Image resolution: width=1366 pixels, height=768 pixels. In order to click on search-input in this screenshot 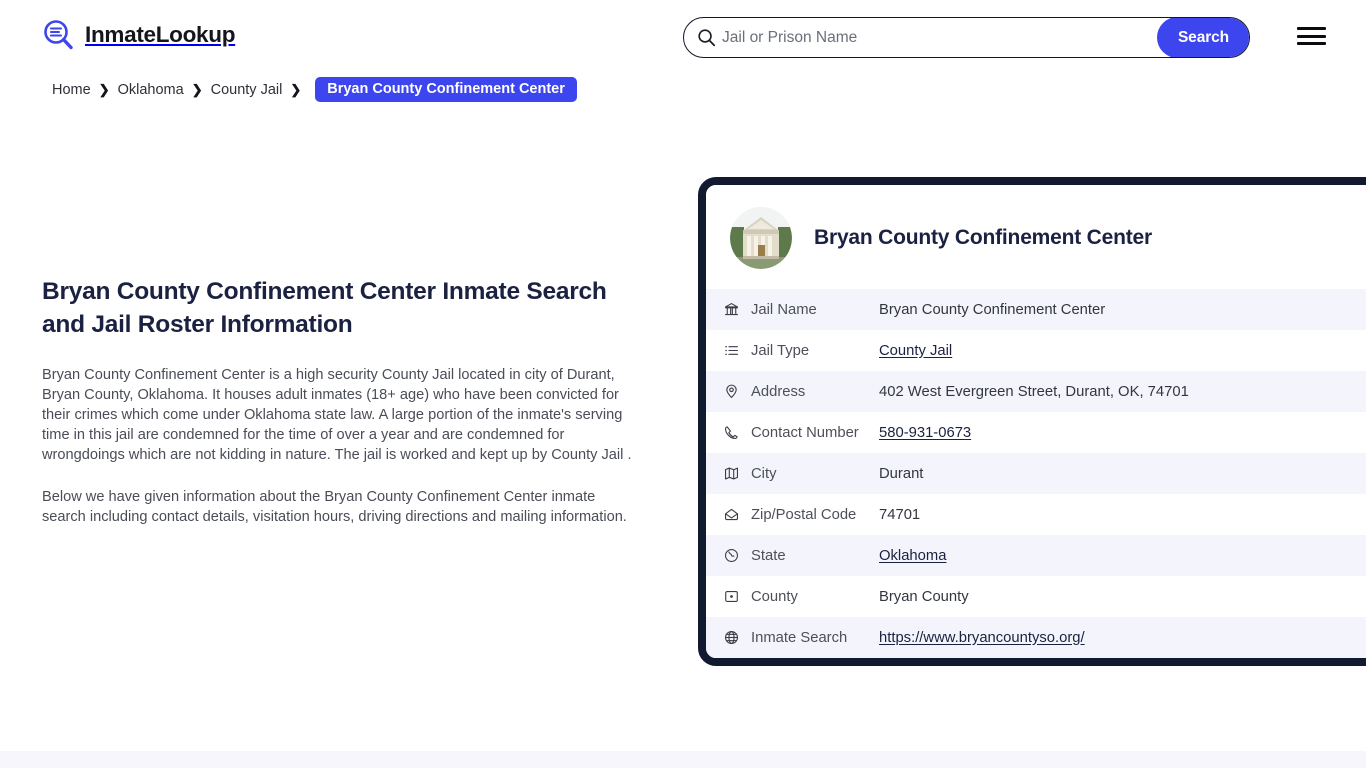, I will do `click(939, 37)`.